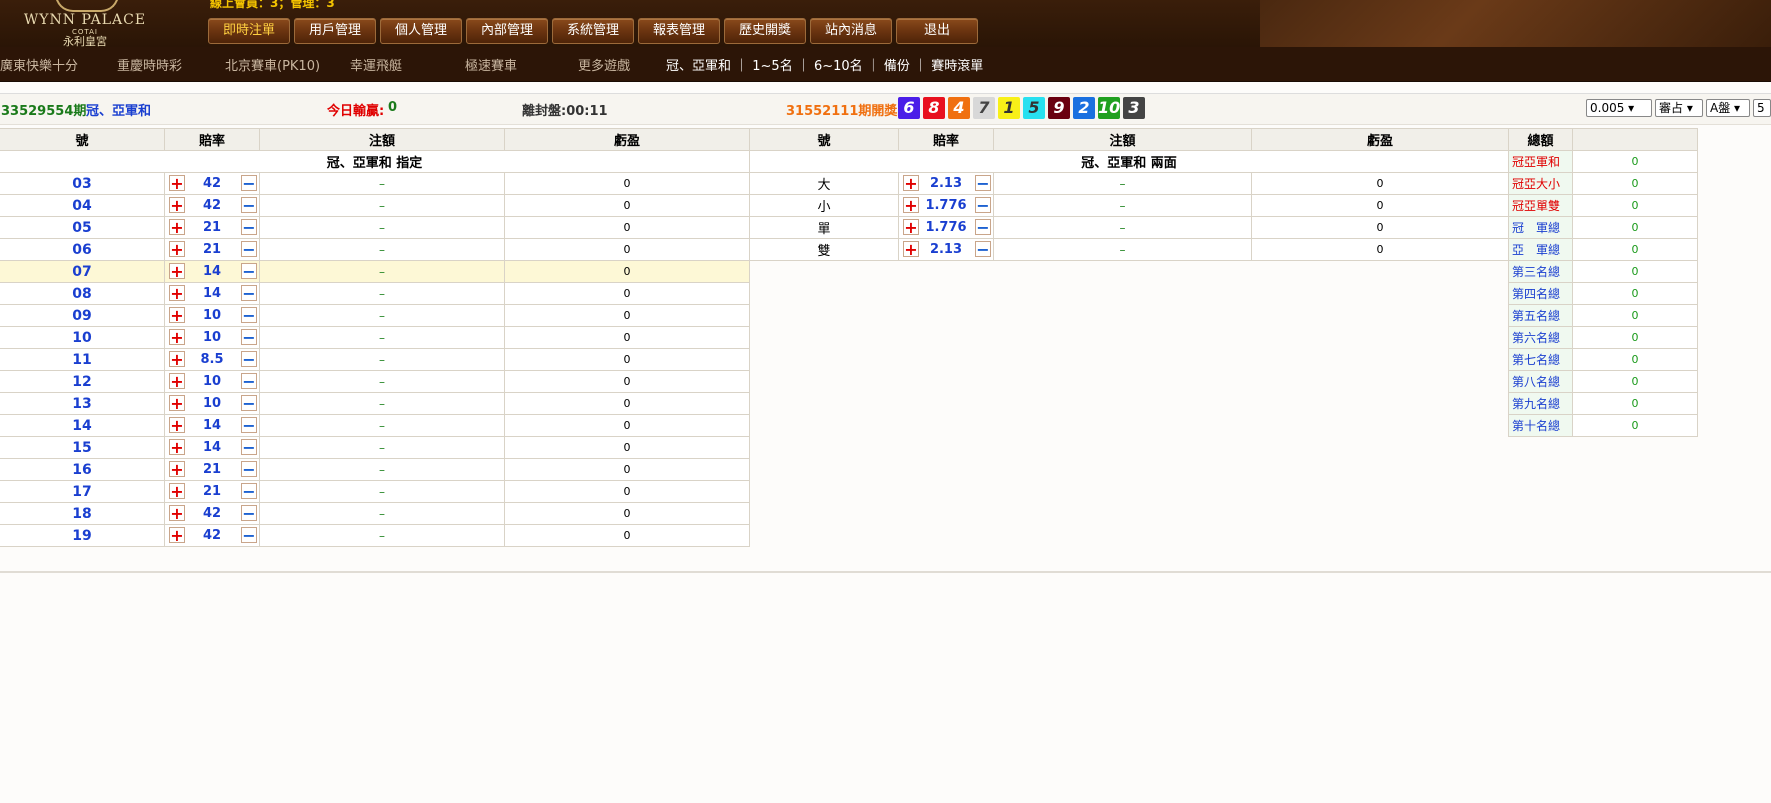 Image resolution: width=1771 pixels, height=803 pixels. I want to click on odds-value: 10, so click(212, 337).